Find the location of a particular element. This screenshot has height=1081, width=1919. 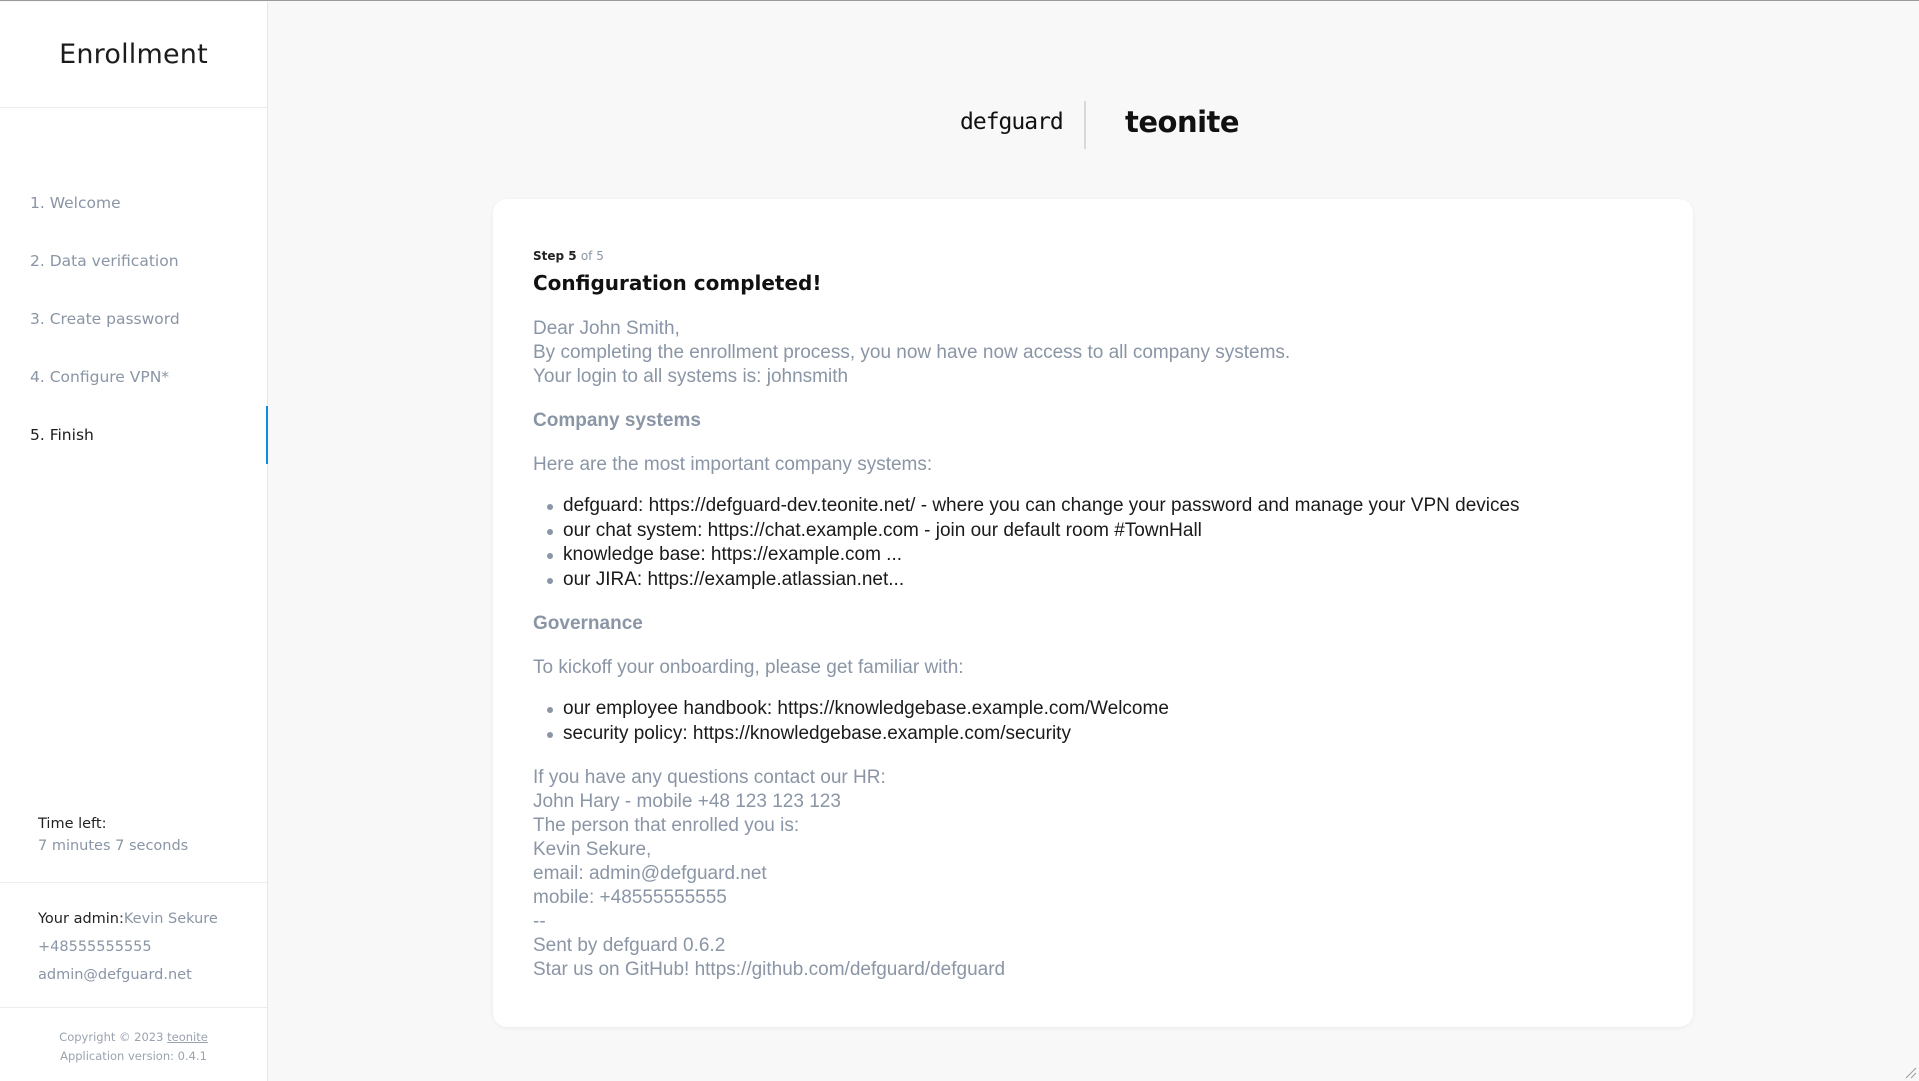

logo-divider is located at coordinates (1085, 125).